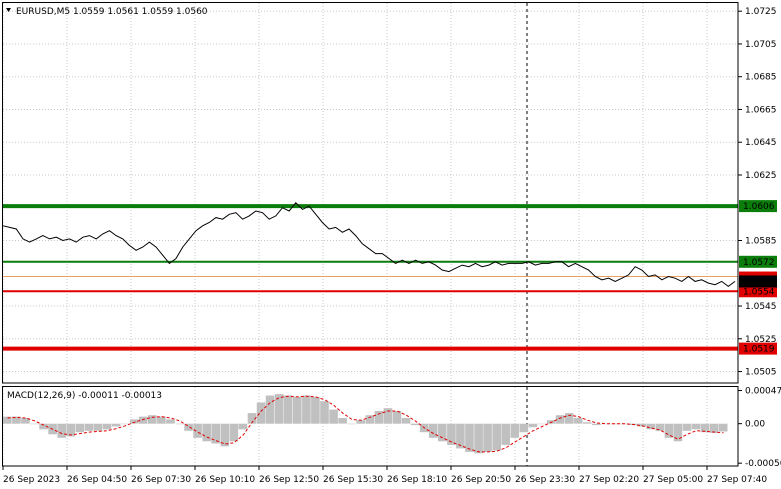  I want to click on x-tick-label: 26 Sep 10:10, so click(225, 480).